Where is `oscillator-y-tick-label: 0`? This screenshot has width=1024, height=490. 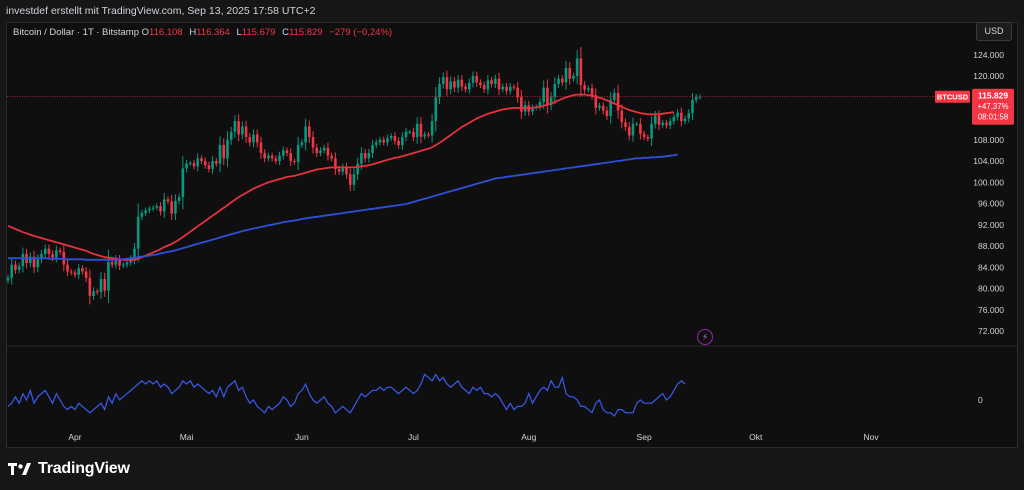 oscillator-y-tick-label: 0 is located at coordinates (980, 400).